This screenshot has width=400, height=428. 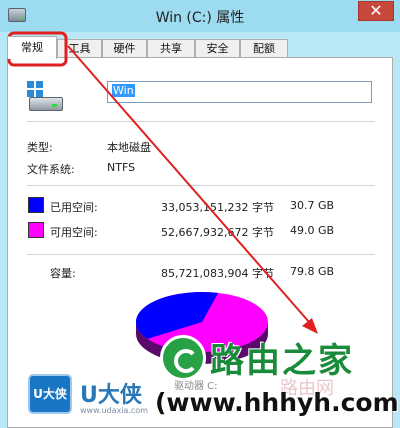 What do you see at coordinates (217, 232) in the screenshot?
I see `free-space-bytes: 52,667,932,672 字节` at bounding box center [217, 232].